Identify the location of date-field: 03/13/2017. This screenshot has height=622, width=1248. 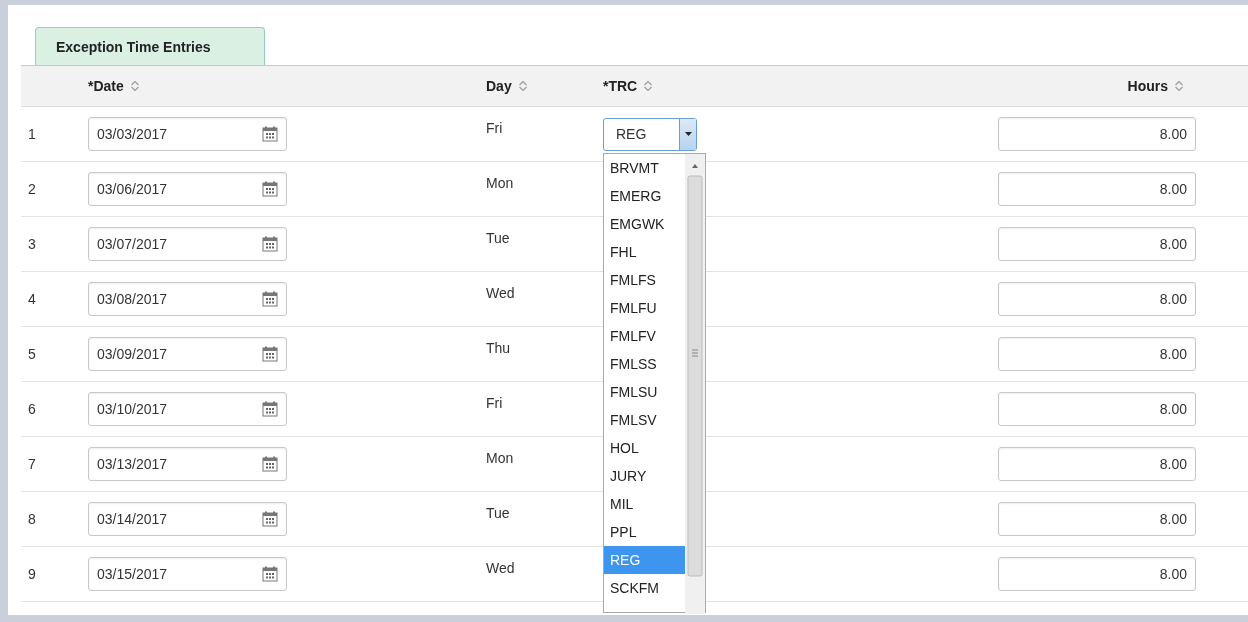
(187, 464).